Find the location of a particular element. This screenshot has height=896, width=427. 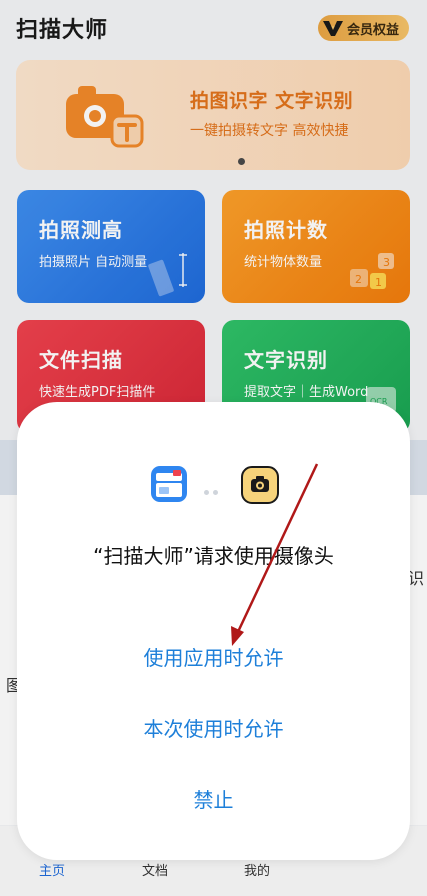

permission-message: “扫描大师”请求使用摄像头 is located at coordinates (213, 556).